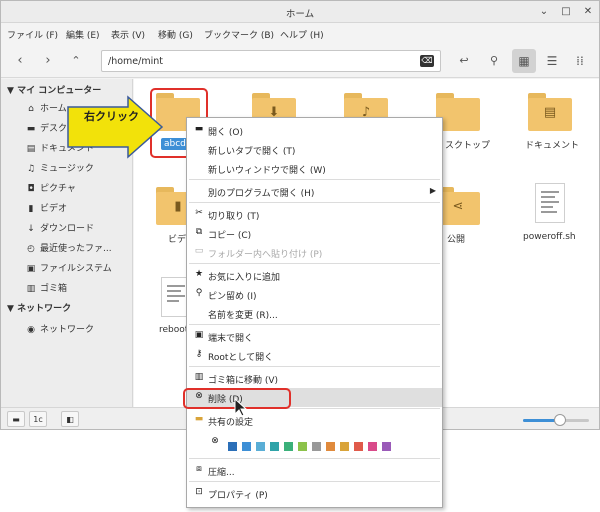 The image size is (600, 512). Describe the element at coordinates (199, 274) in the screenshot. I see `star-icon: ★` at that location.